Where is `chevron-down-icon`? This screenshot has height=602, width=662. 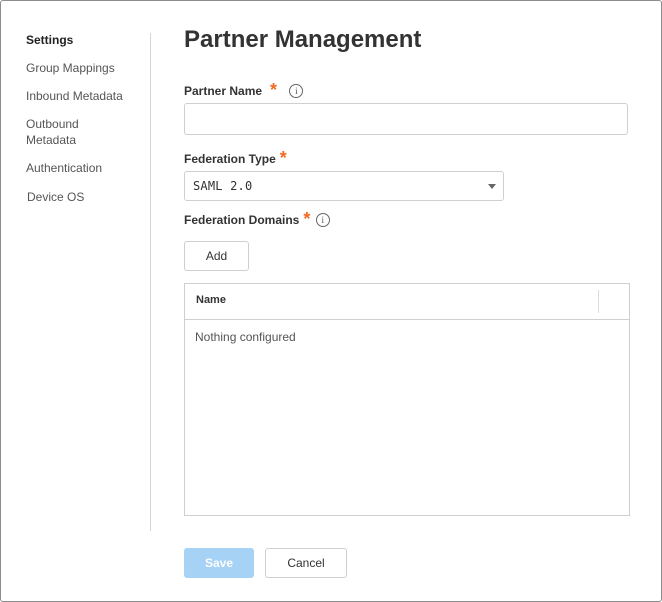
chevron-down-icon is located at coordinates (492, 186).